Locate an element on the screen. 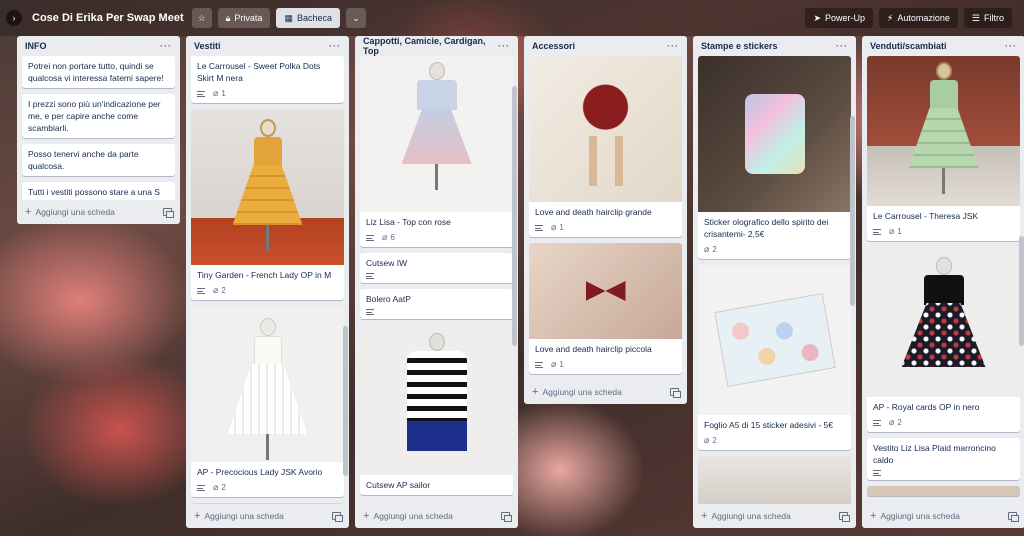 The image size is (1024, 536). list-title: Accessori is located at coordinates (553, 46).